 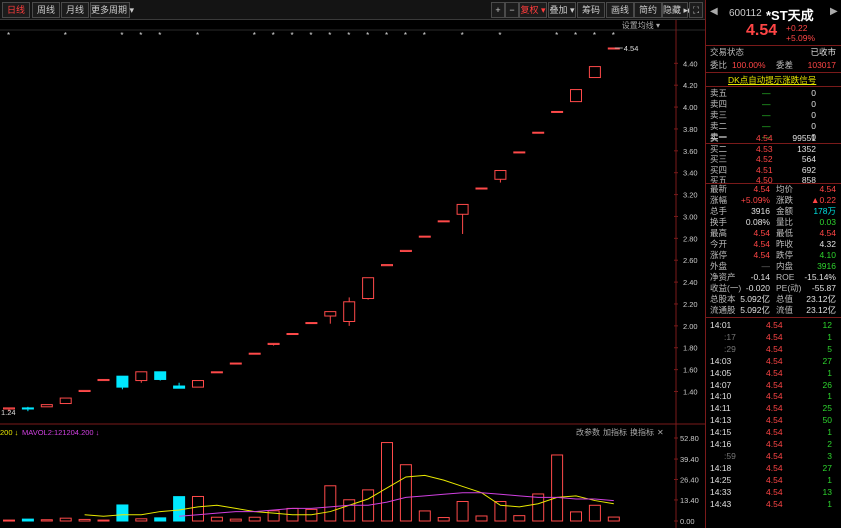 I want to click on ask-level: 卖四 — 0, so click(x=773, y=104).